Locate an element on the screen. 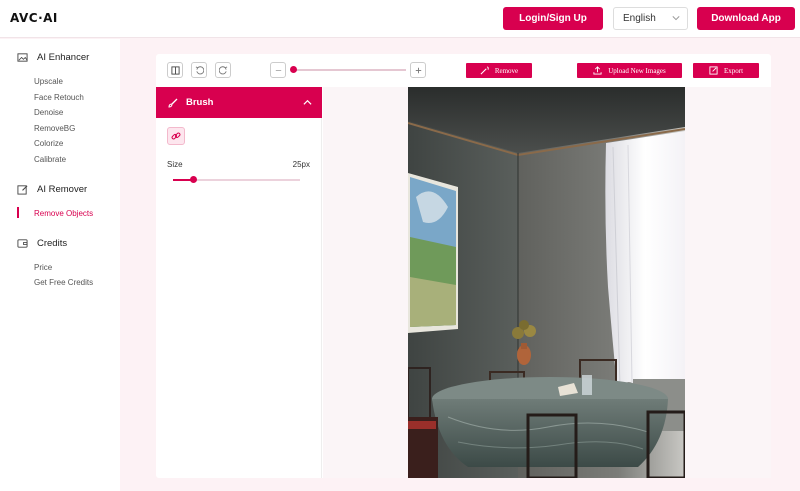 The width and height of the screenshot is (800, 491). sidebar-section-ai-enhancer: AI Enhancer is located at coordinates (53, 57).